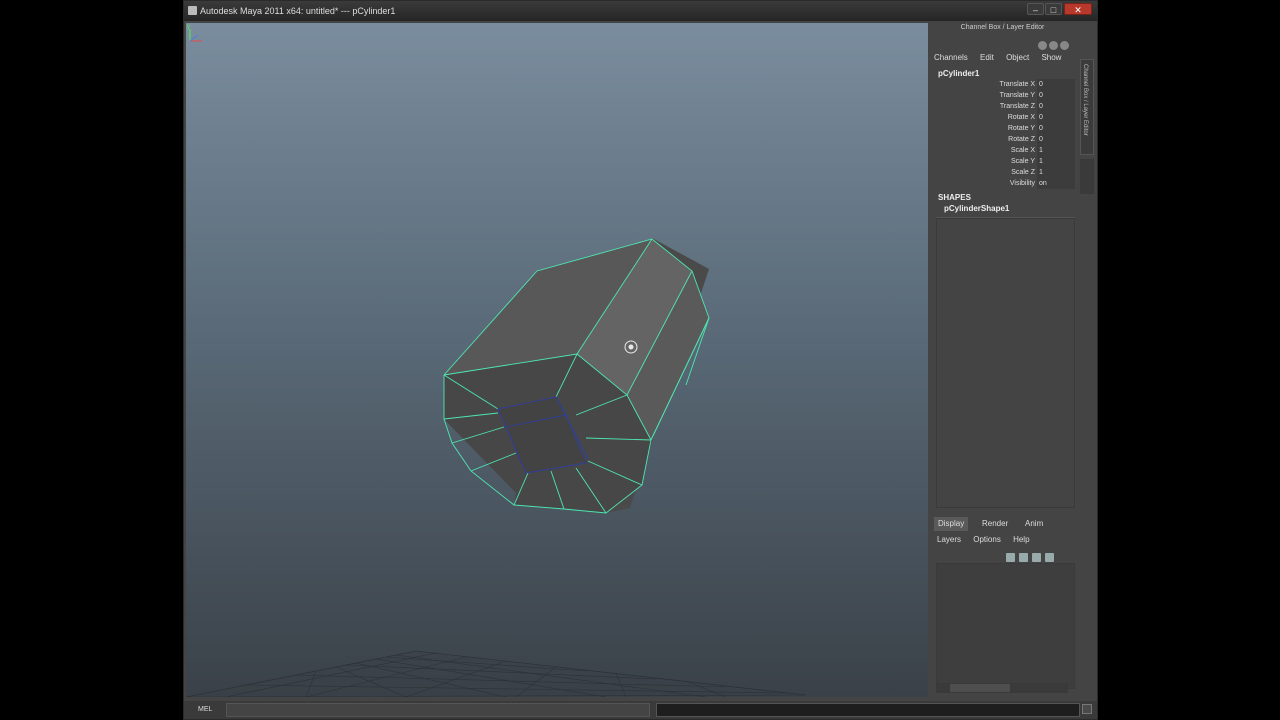  Describe the element at coordinates (1021, 139) in the screenshot. I see `channel-label: Rotate Z` at that location.